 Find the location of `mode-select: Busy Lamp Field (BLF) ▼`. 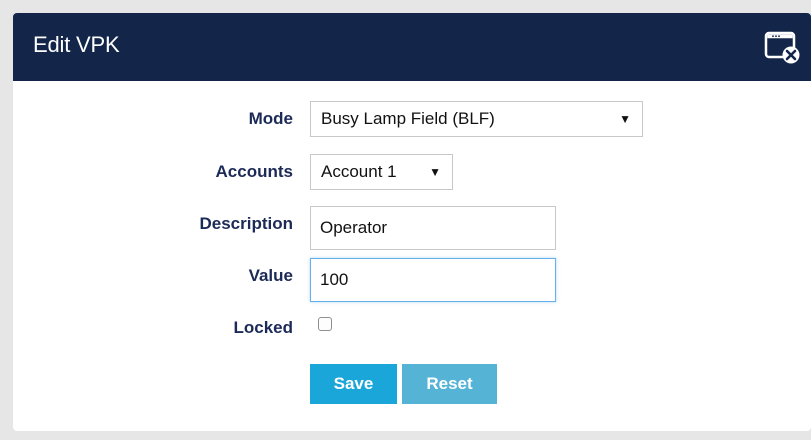

mode-select: Busy Lamp Field (BLF) ▼ is located at coordinates (476, 119).